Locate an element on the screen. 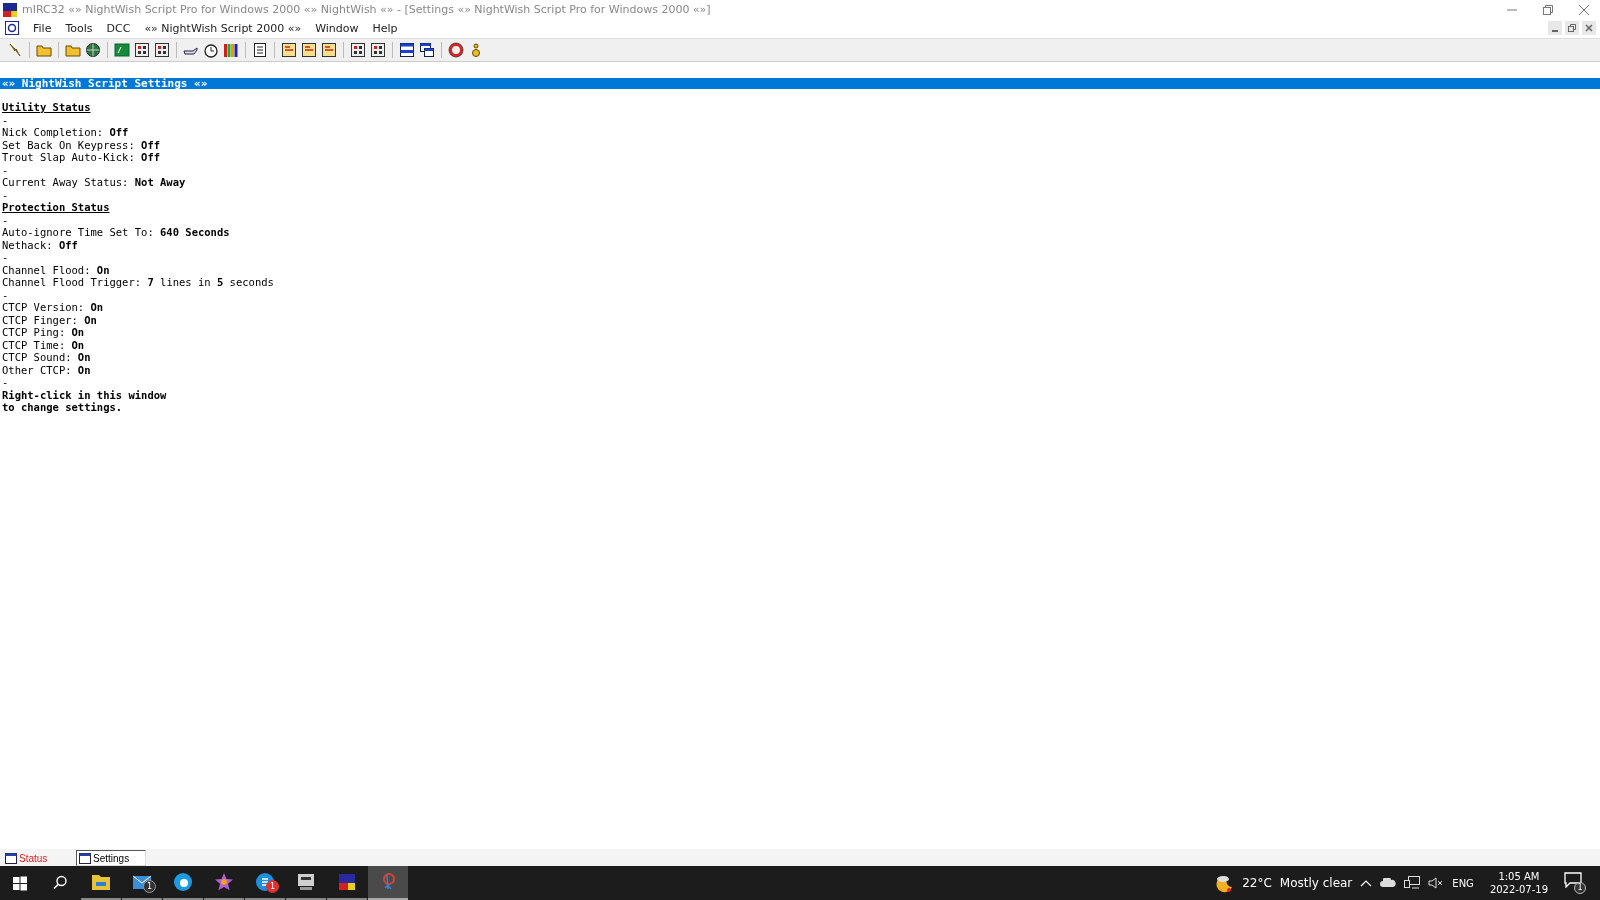  menu-item: Help is located at coordinates (385, 28).